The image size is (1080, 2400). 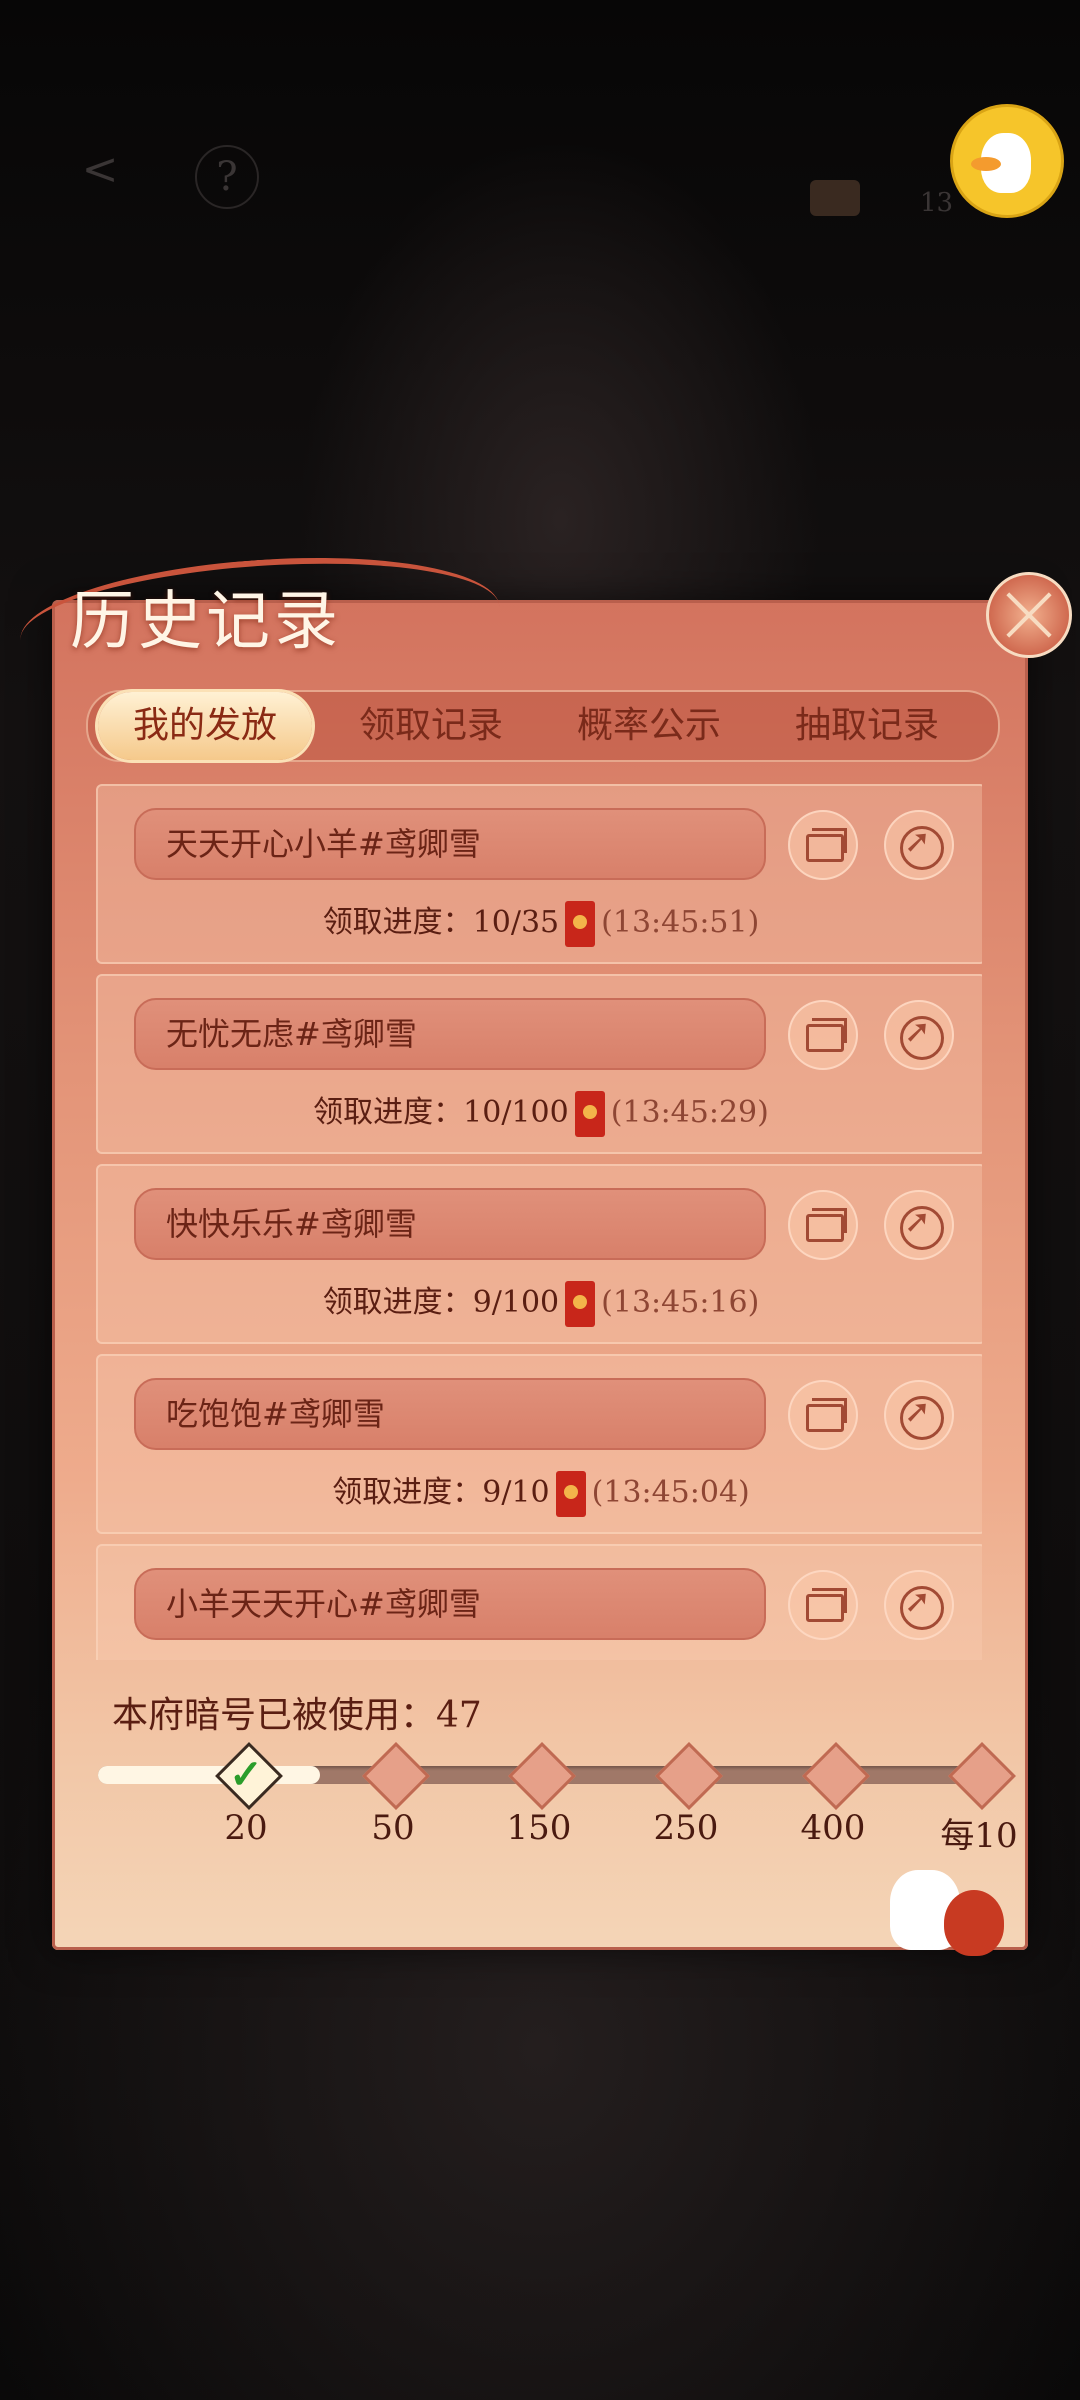 I want to click on page-title: 历史记录, so click(x=206, y=622).